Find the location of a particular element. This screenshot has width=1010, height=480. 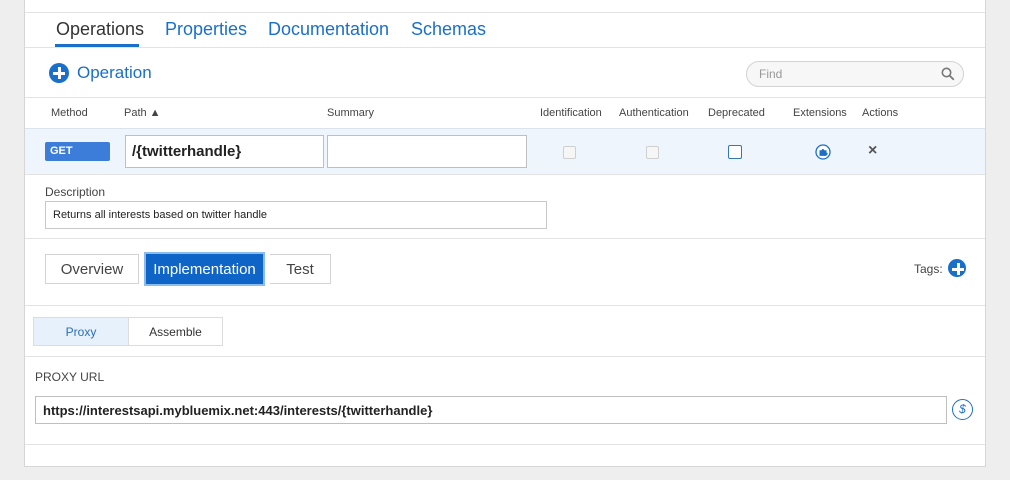

tab-overview: Overview is located at coordinates (92, 269).